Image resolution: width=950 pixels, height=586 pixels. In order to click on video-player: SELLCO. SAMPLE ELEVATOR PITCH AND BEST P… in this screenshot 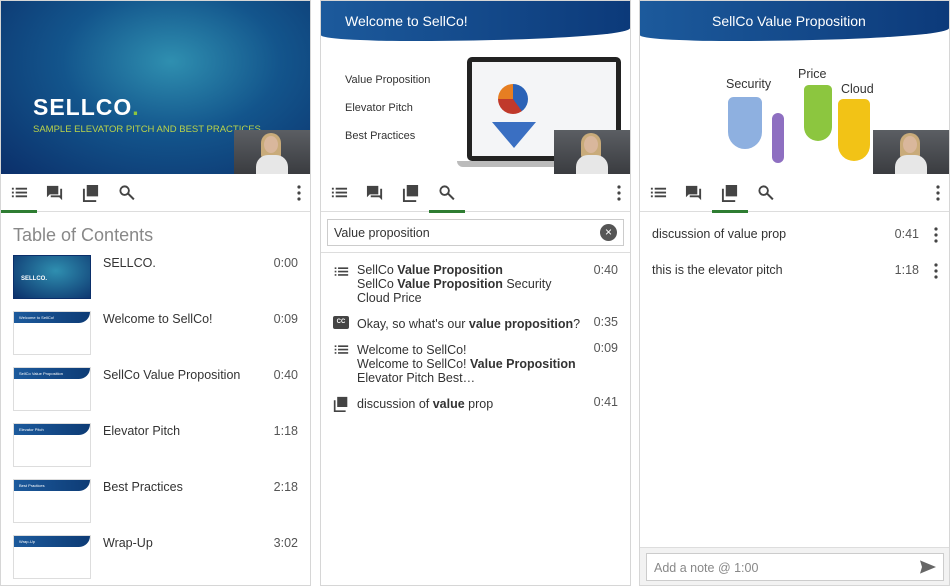, I will do `click(155, 87)`.